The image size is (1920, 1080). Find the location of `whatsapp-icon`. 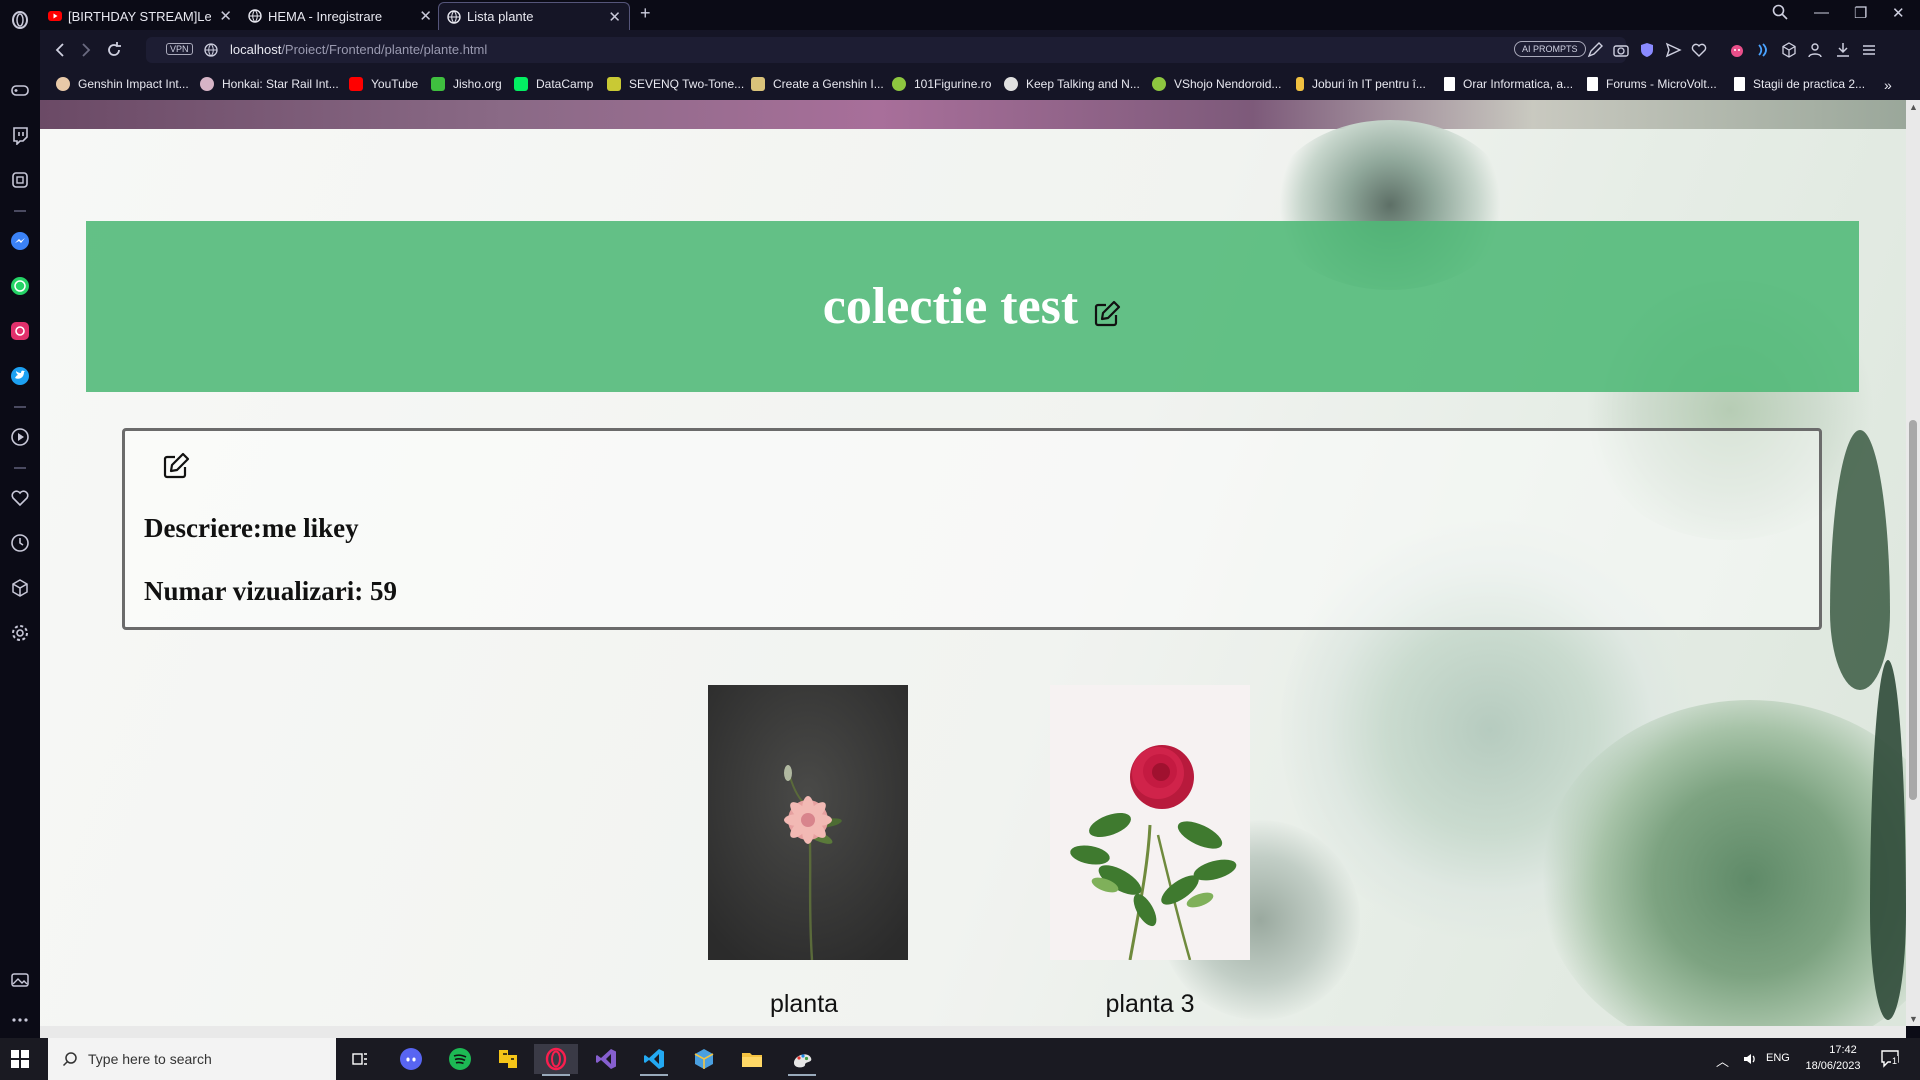

whatsapp-icon is located at coordinates (20, 286).